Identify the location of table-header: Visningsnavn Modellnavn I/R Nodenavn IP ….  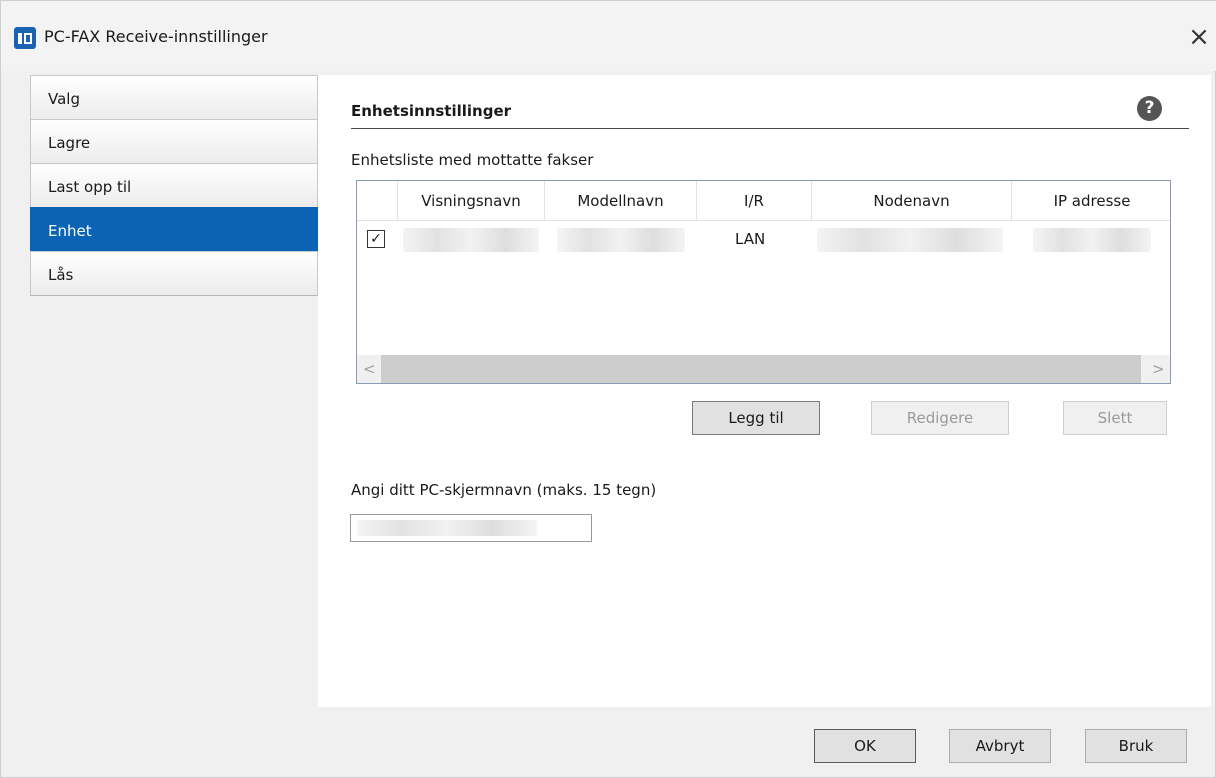
(763, 201).